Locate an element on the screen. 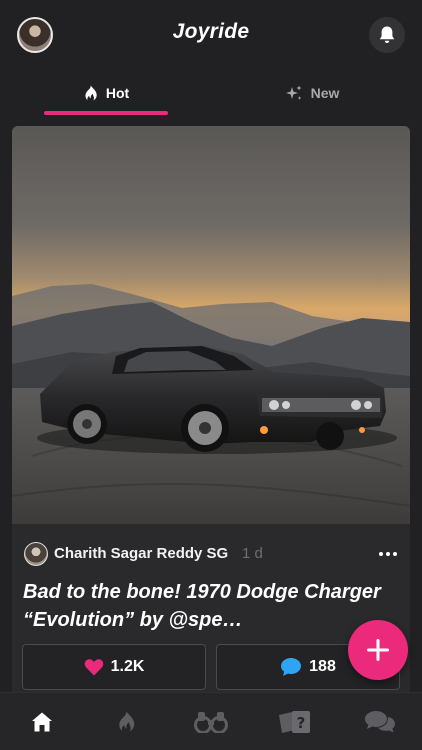  plus-icon is located at coordinates (378, 650).